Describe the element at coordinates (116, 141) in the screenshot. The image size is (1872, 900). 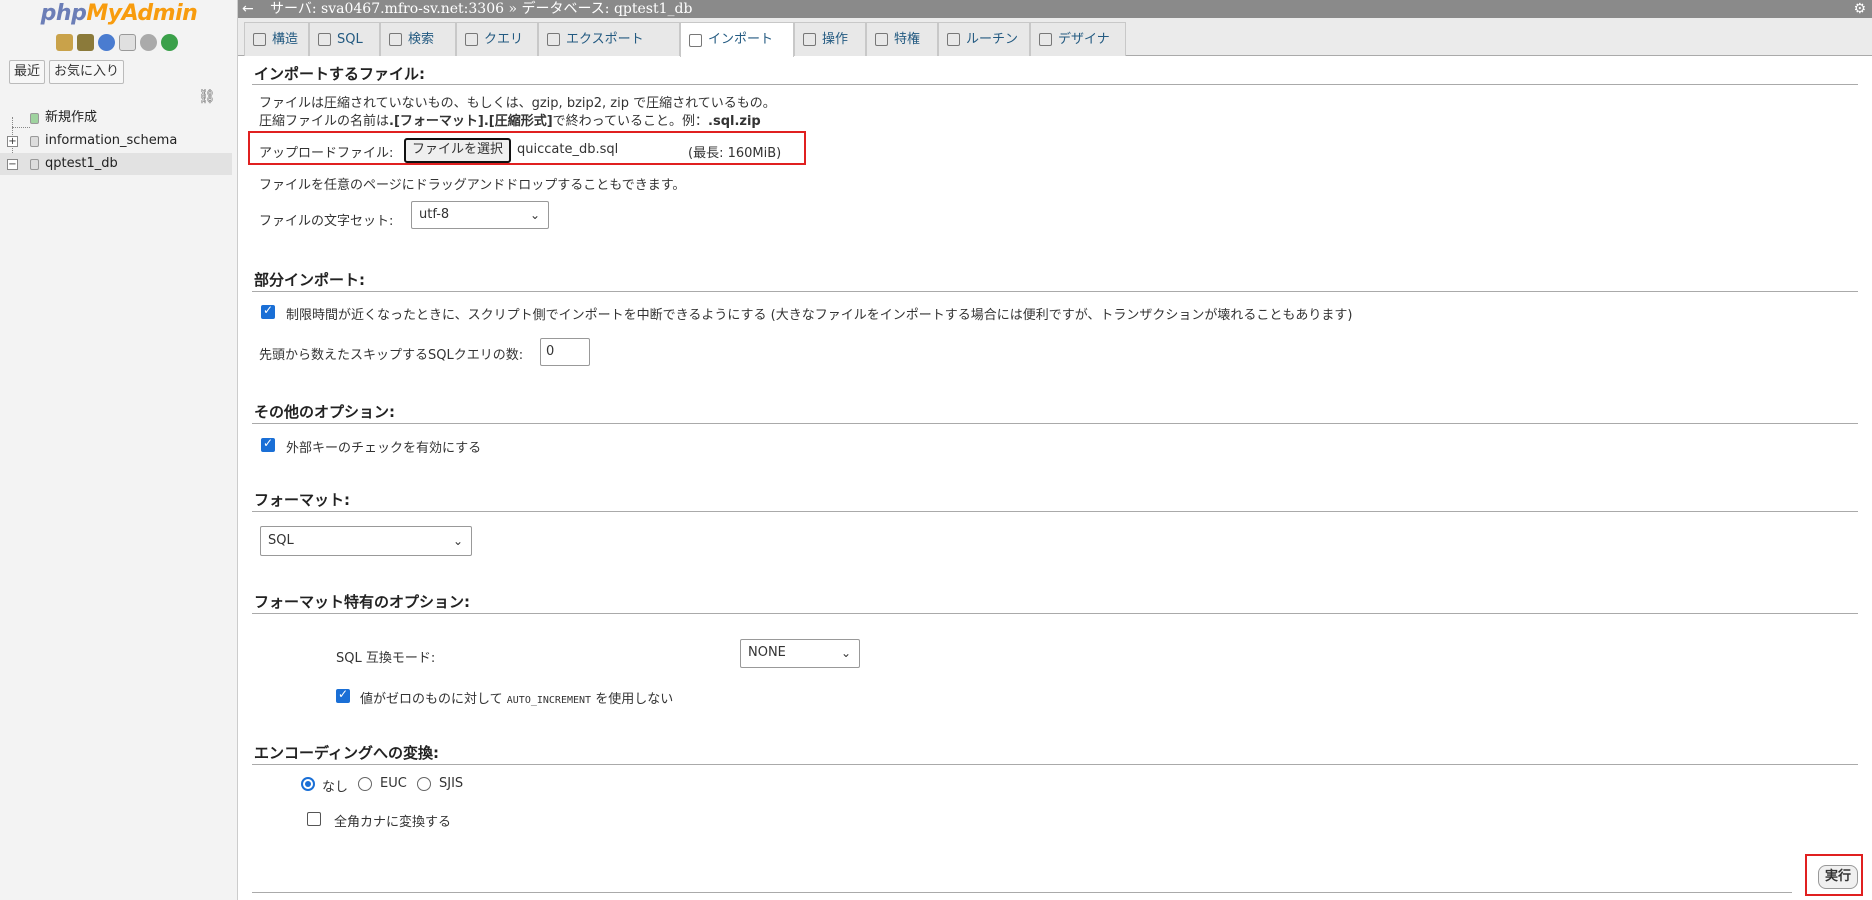
I see `tree-item-information-schema: + information_schema` at that location.